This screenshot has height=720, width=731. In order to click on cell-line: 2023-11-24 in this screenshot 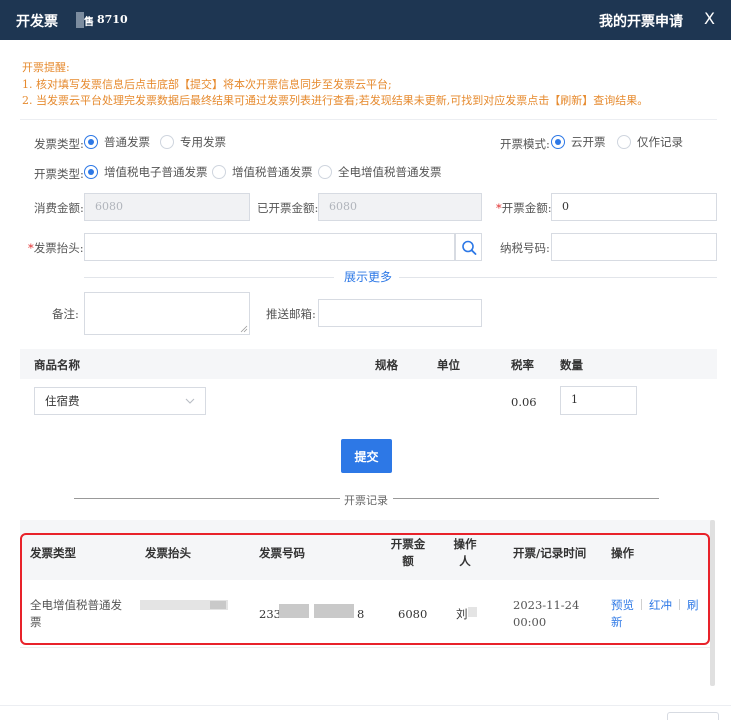, I will do `click(546, 605)`.